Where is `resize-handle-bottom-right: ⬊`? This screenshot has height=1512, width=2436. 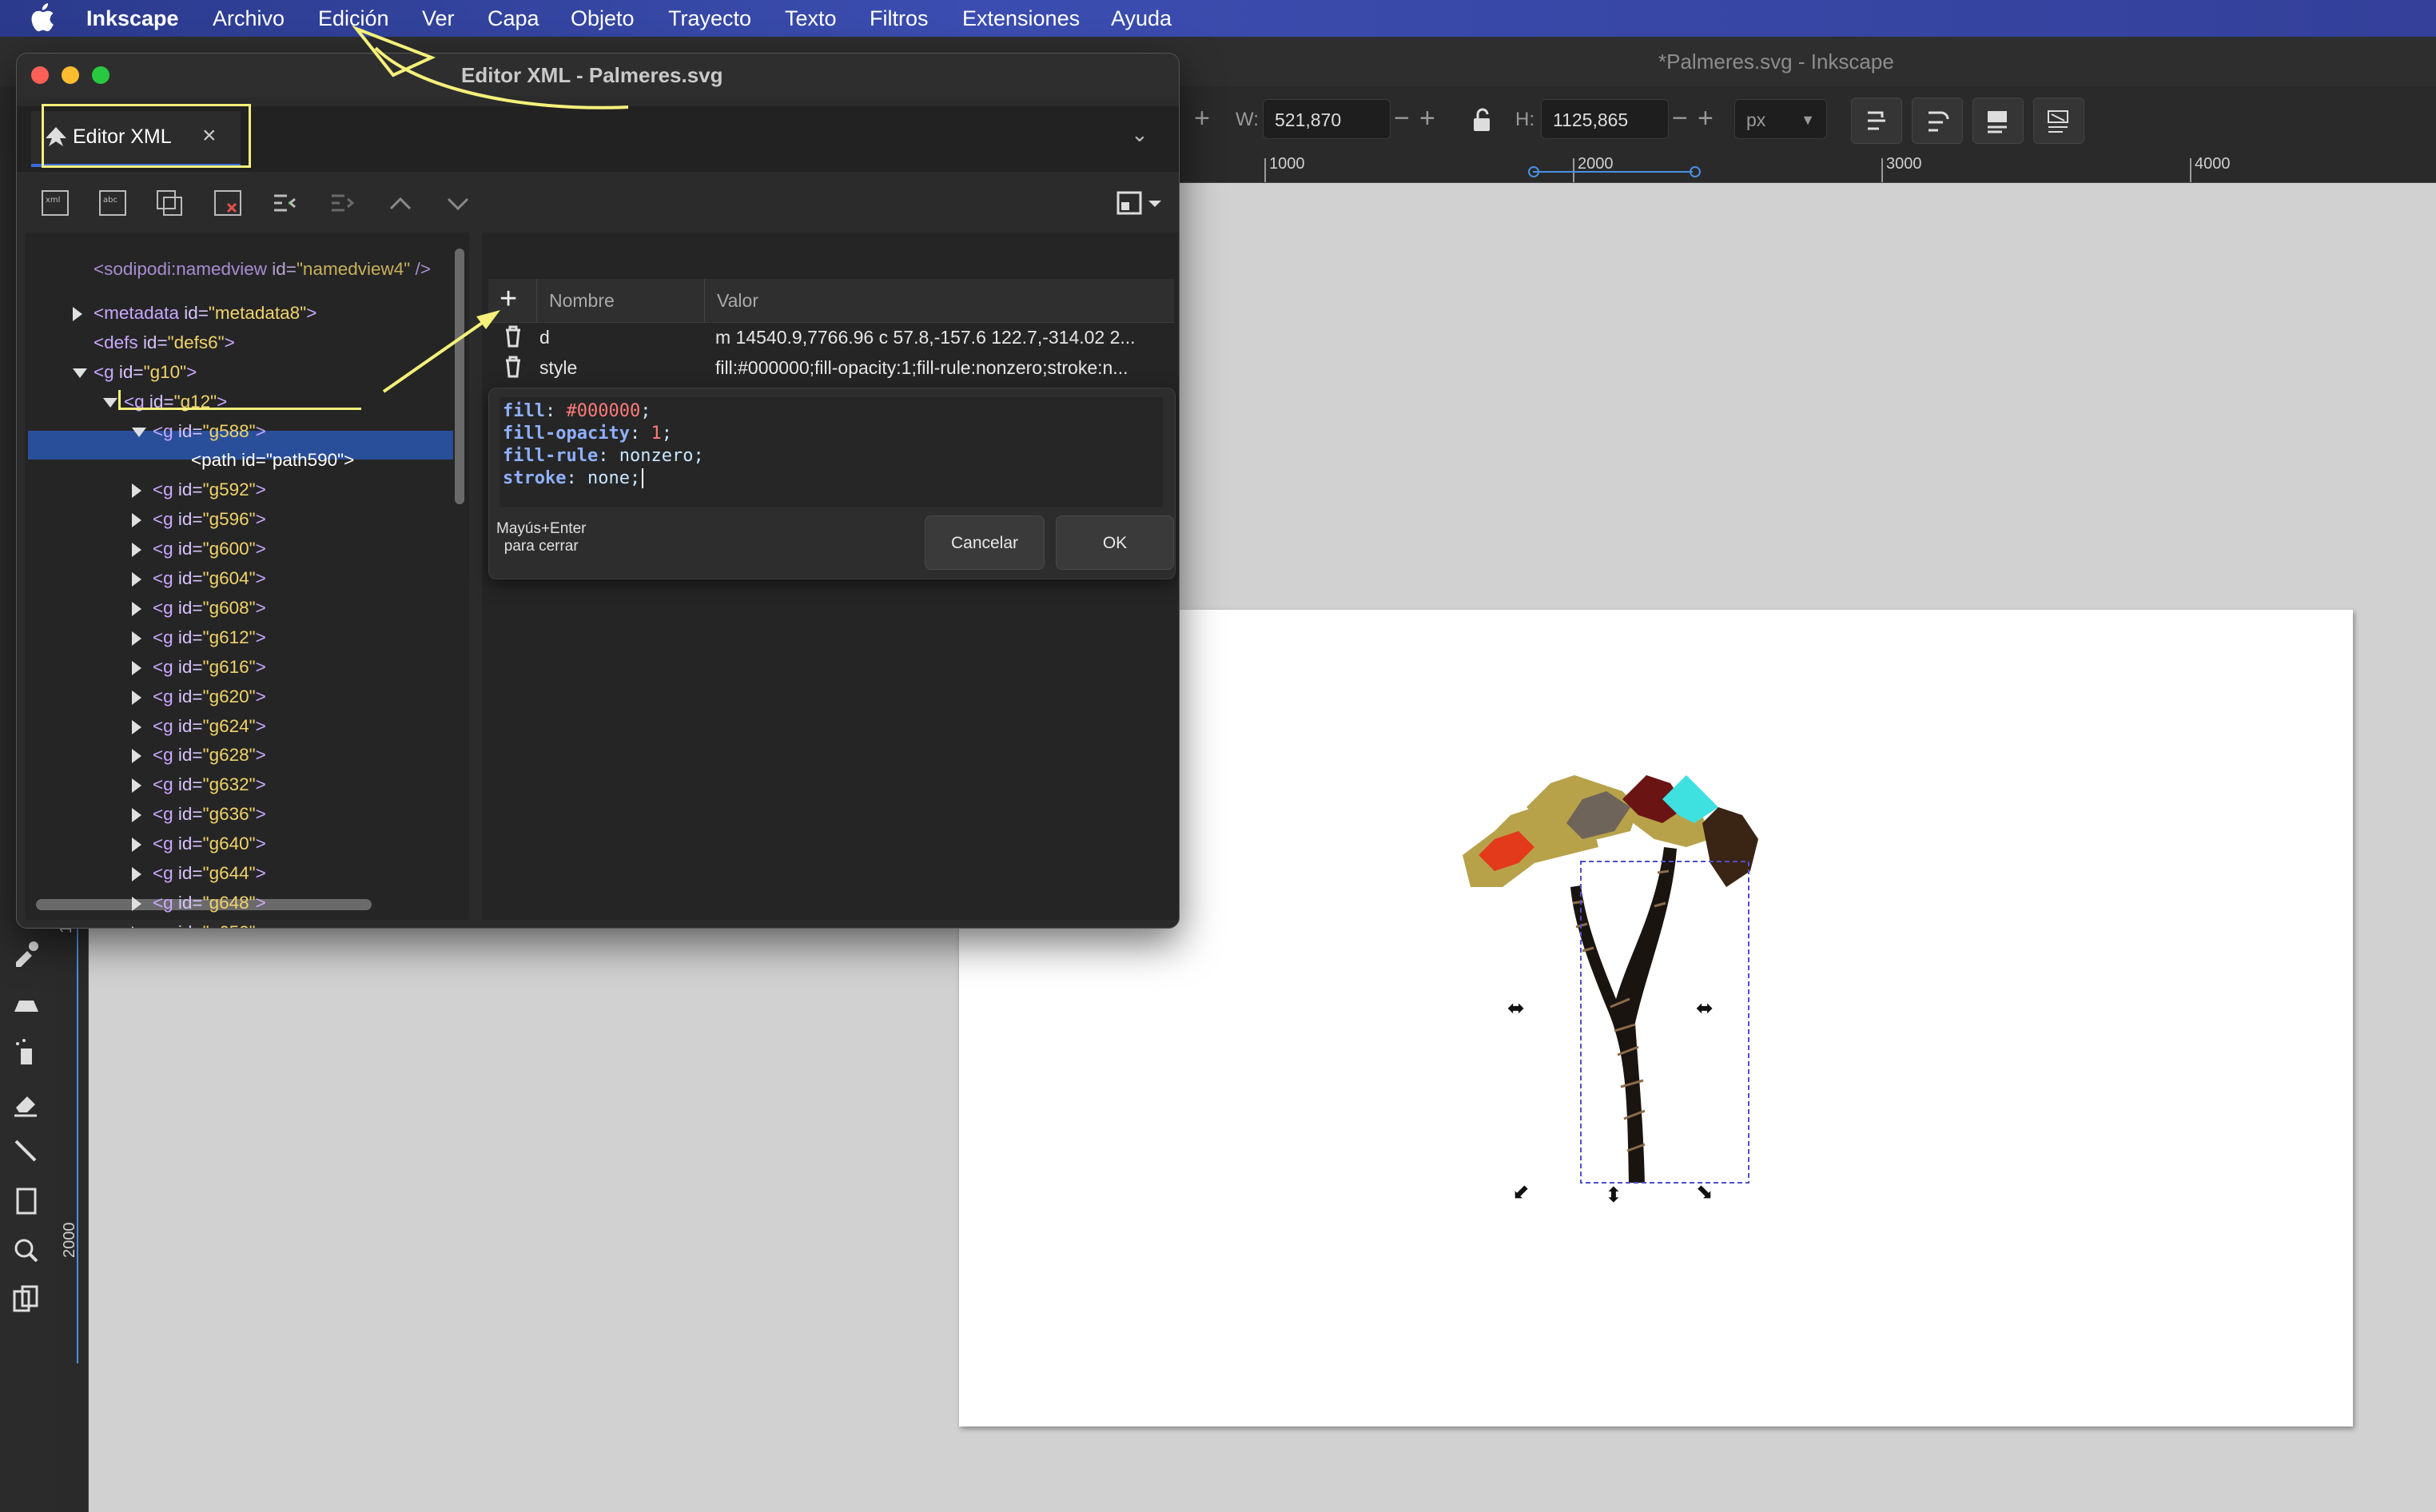
resize-handle-bottom-right: ⬊ is located at coordinates (1705, 1192).